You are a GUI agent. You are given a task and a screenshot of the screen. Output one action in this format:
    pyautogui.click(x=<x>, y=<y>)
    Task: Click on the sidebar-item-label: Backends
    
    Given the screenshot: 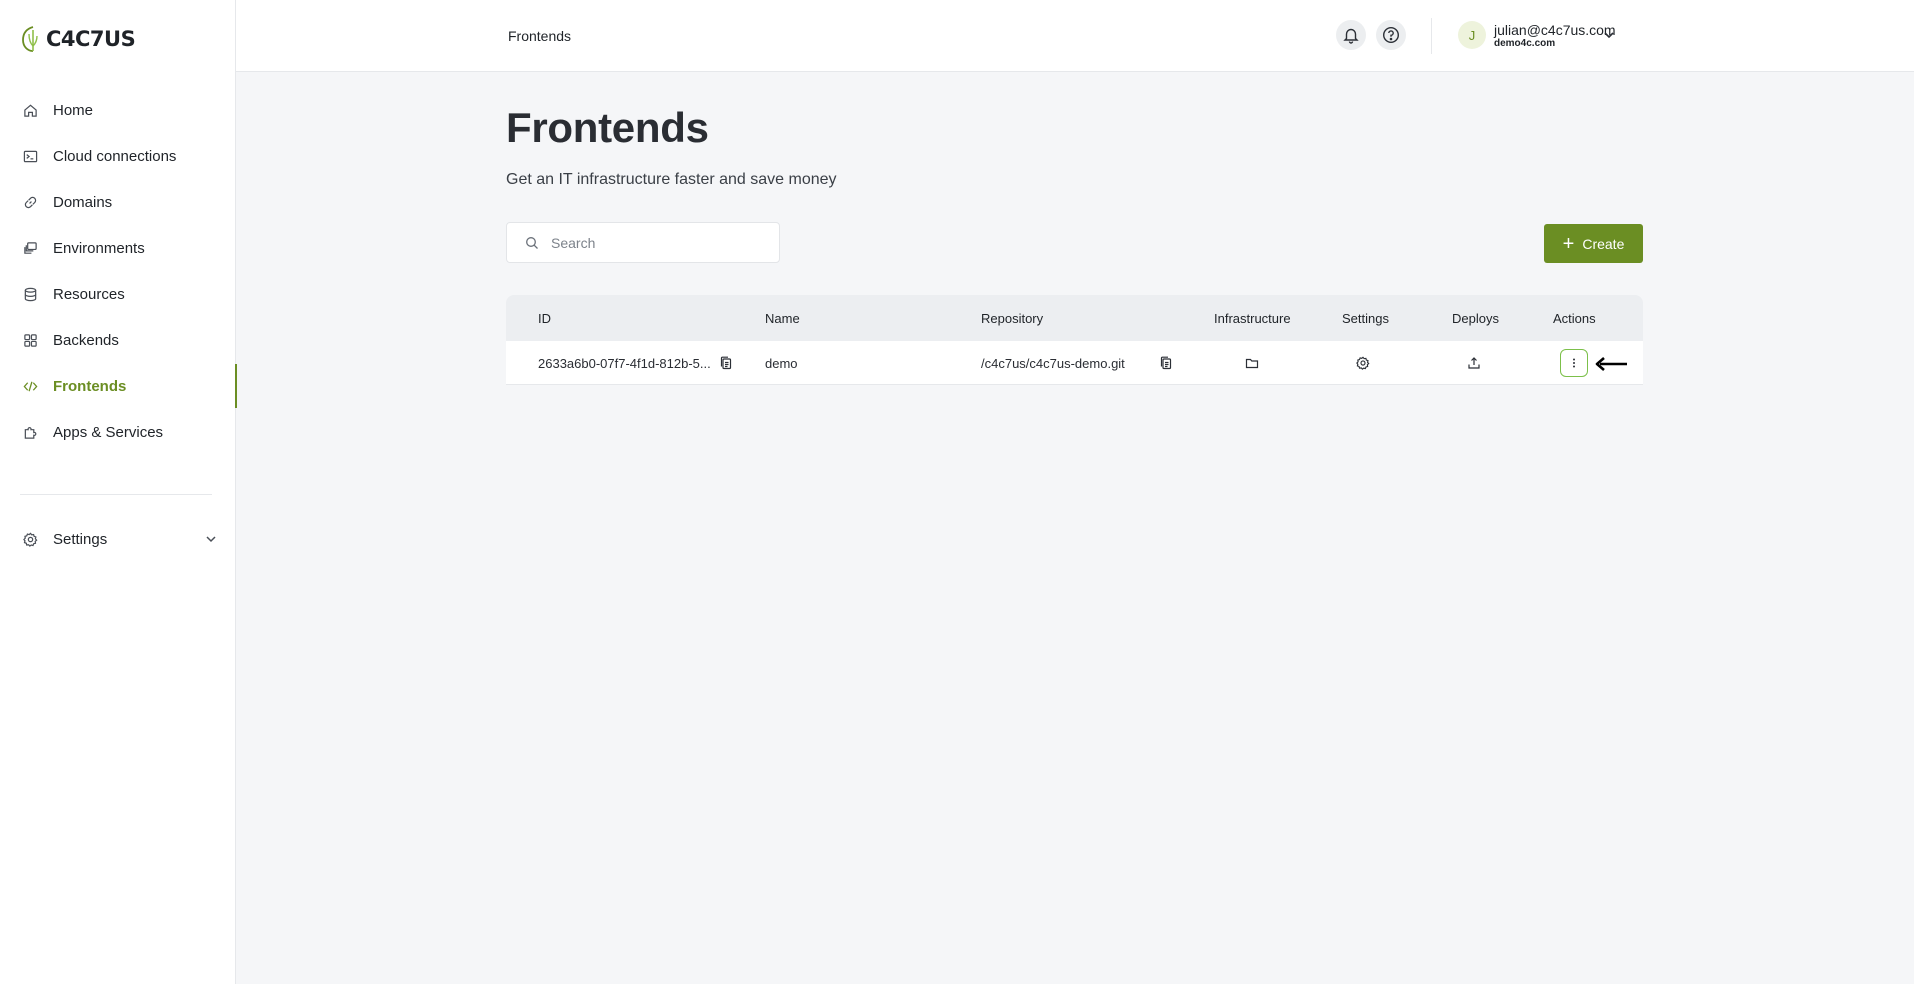 What is the action you would take?
    pyautogui.click(x=86, y=340)
    